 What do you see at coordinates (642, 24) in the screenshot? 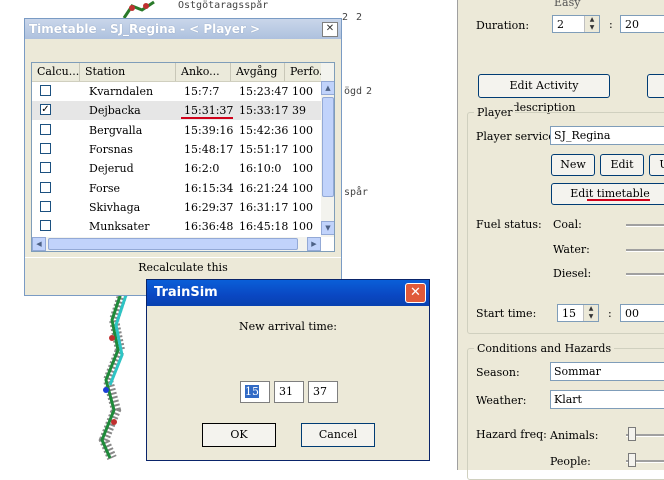
I see `duration-minutes-stepper: 20` at bounding box center [642, 24].